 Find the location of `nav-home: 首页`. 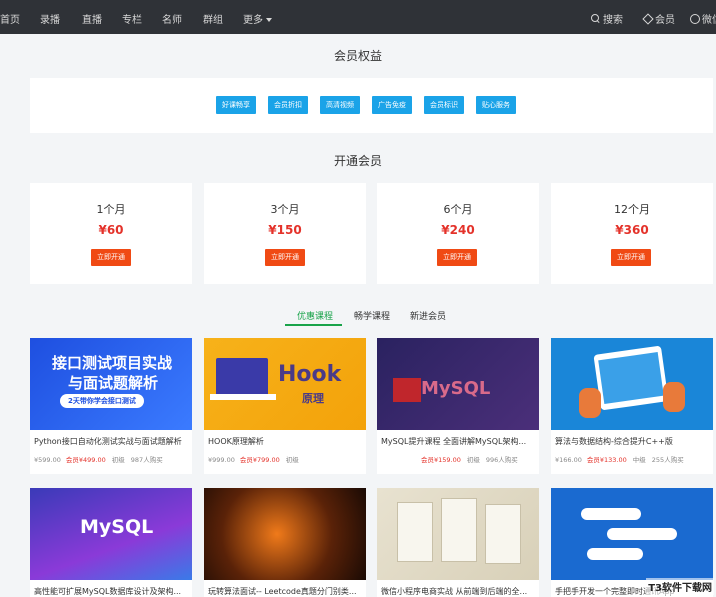

nav-home: 首页 is located at coordinates (10, 18).